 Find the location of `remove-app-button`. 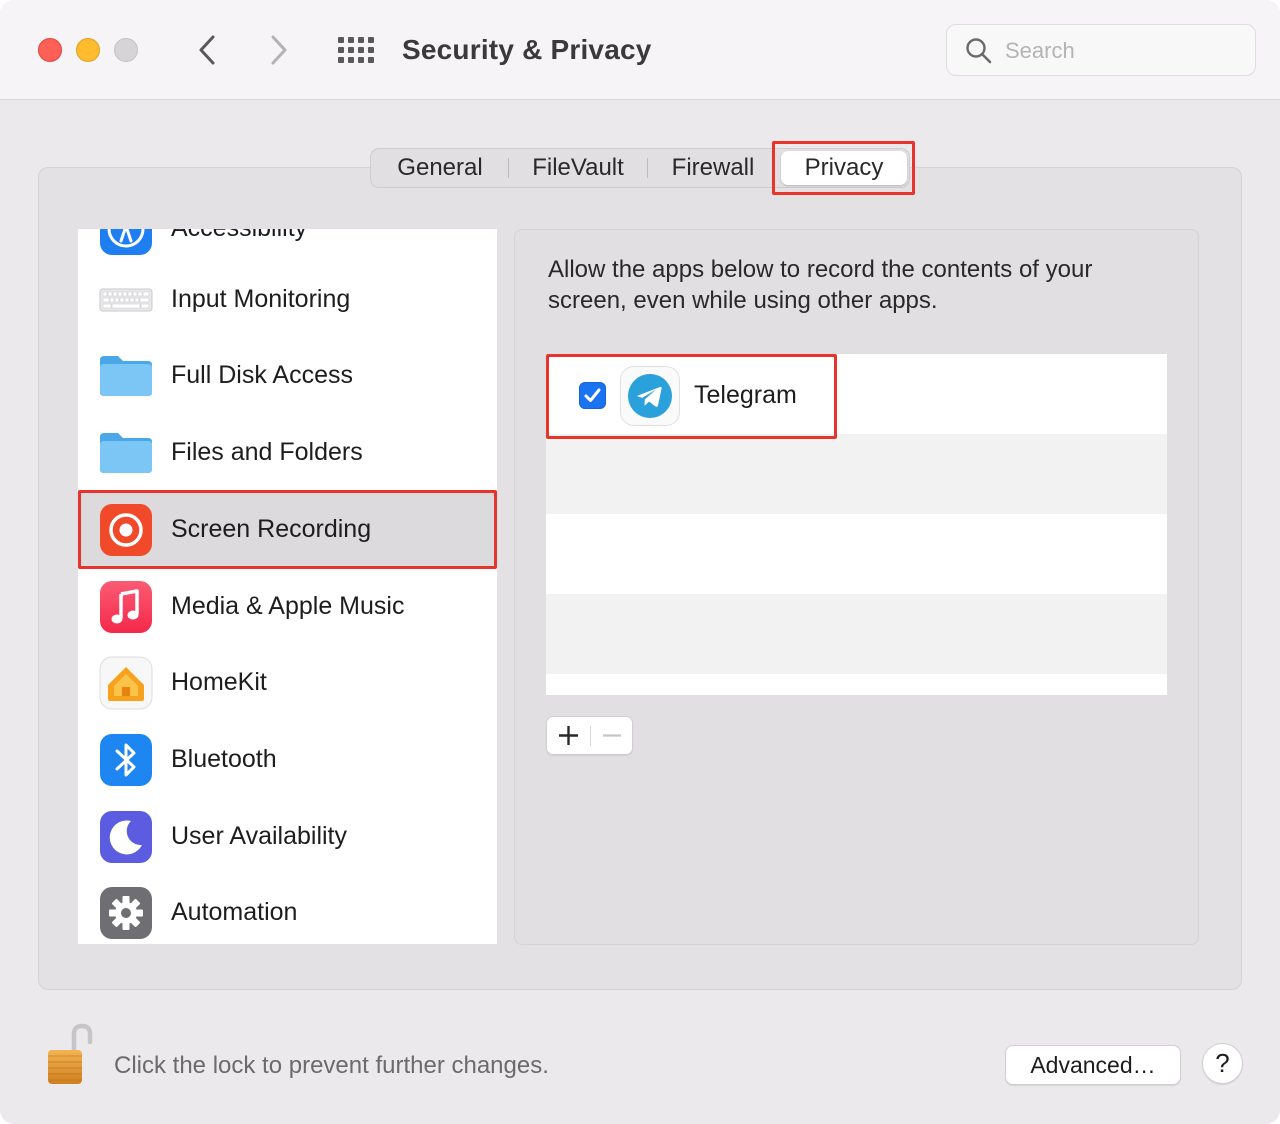

remove-app-button is located at coordinates (612, 735).